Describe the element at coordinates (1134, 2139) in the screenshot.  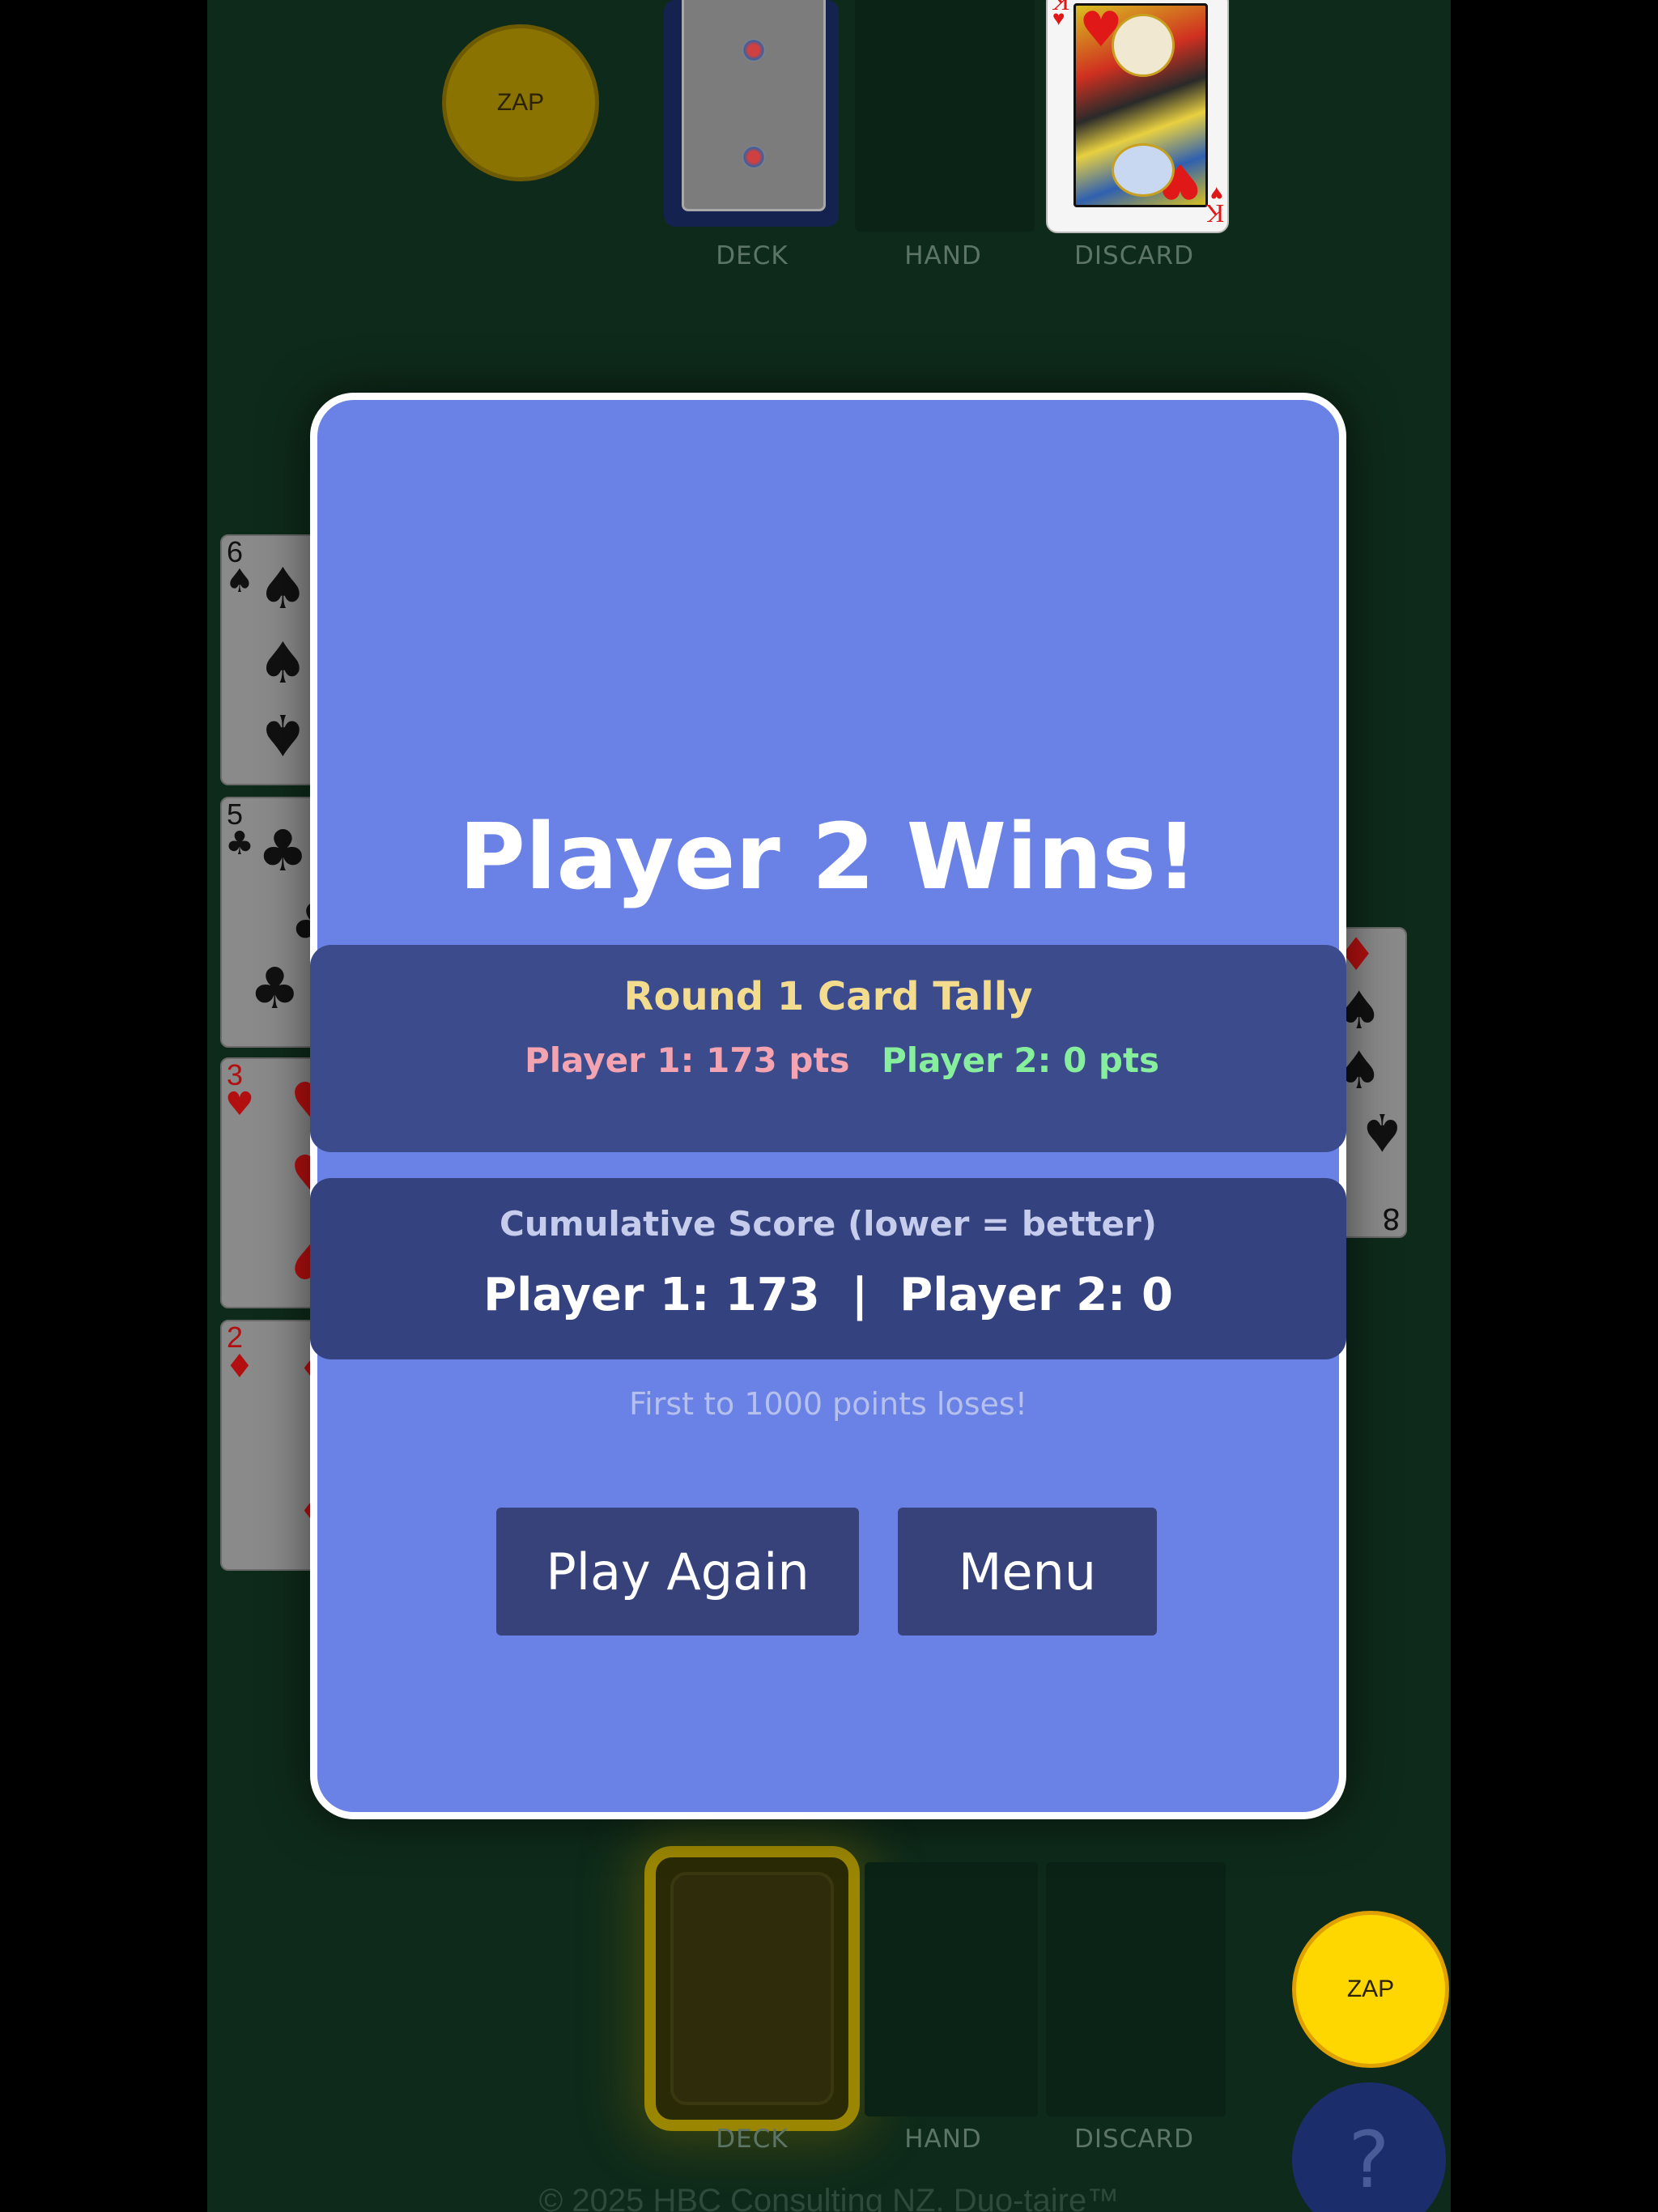
I see `player-discard-label: DISCARD` at that location.